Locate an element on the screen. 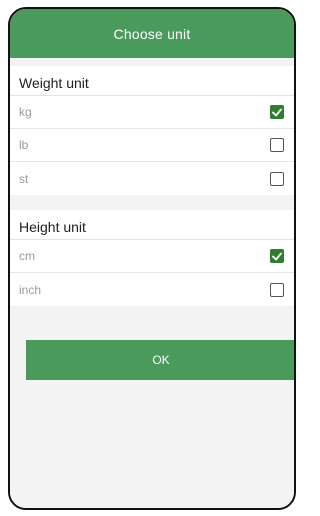  option-label-lb: lb is located at coordinates (24, 145).